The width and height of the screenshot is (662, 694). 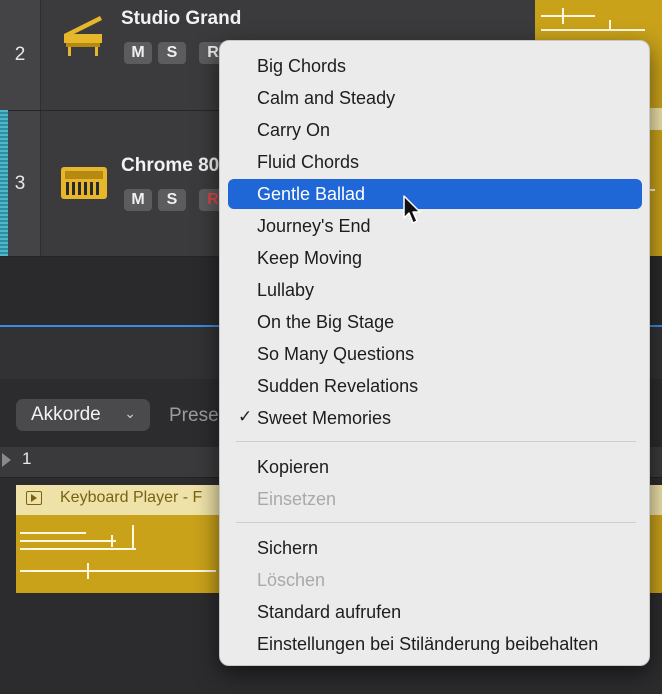 What do you see at coordinates (6, 460) in the screenshot?
I see `playhead-icon` at bounding box center [6, 460].